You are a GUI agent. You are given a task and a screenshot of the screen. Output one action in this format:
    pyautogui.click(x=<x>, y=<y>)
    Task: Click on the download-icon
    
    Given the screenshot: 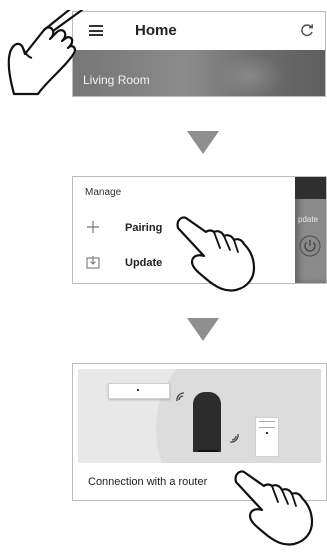 What is the action you would take?
    pyautogui.click(x=93, y=262)
    